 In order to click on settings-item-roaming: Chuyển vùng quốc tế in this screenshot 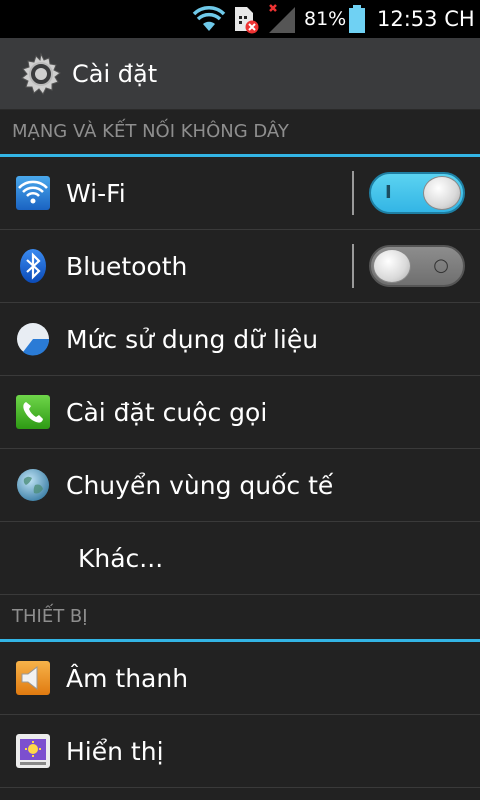, I will do `click(240, 485)`.